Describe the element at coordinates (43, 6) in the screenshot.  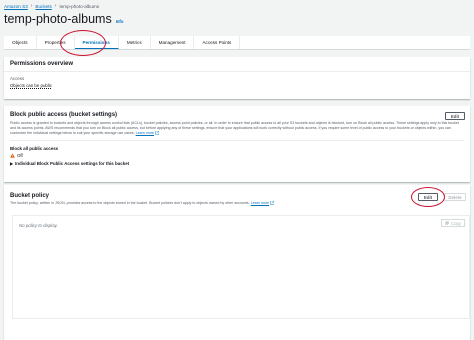
I see `breadcrumb-buckets: Buckets` at that location.